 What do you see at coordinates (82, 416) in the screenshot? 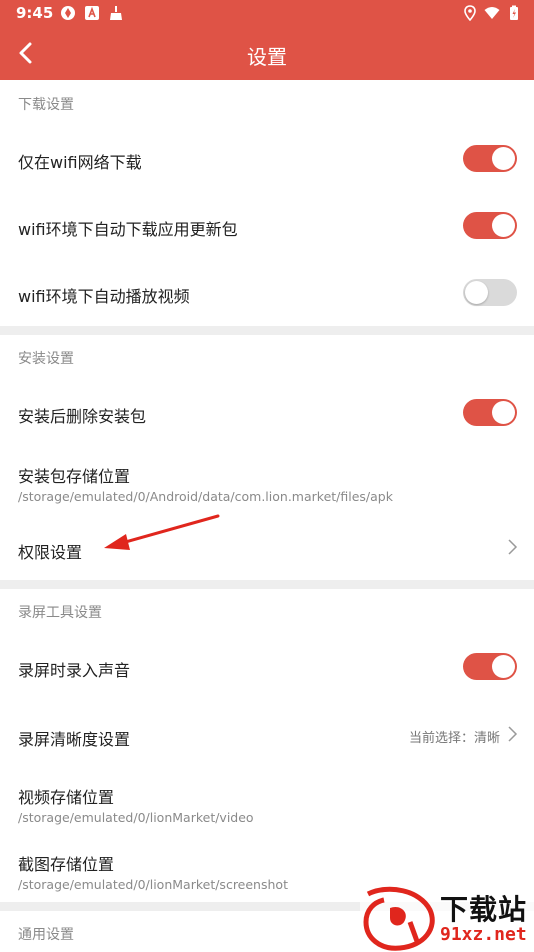
I see `setting-label: 安装后删除安装包` at bounding box center [82, 416].